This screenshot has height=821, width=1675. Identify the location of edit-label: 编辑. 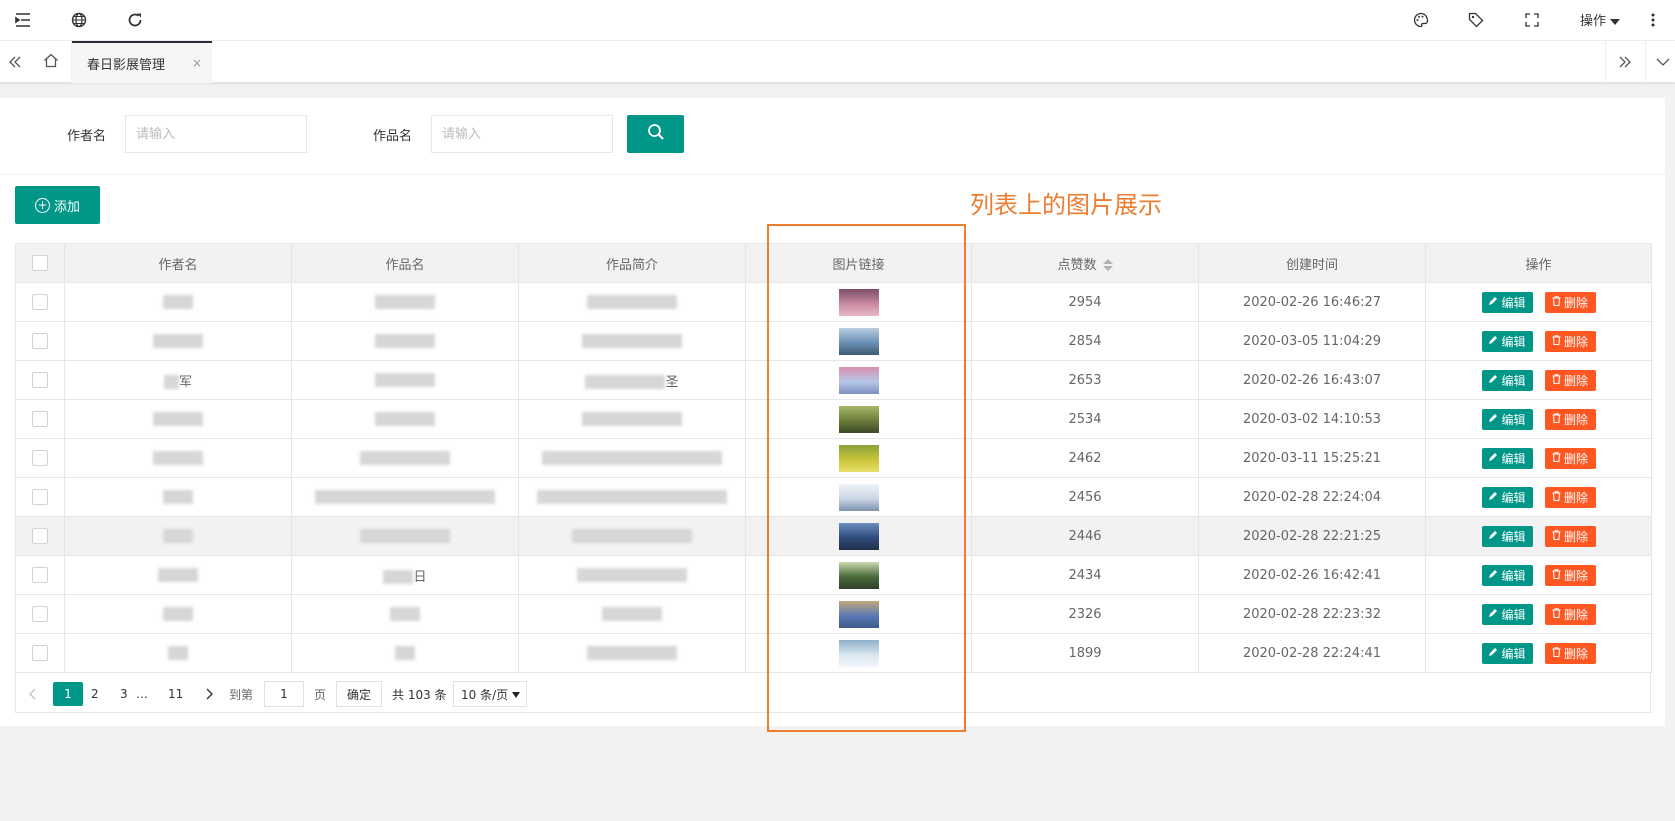
(1513, 497).